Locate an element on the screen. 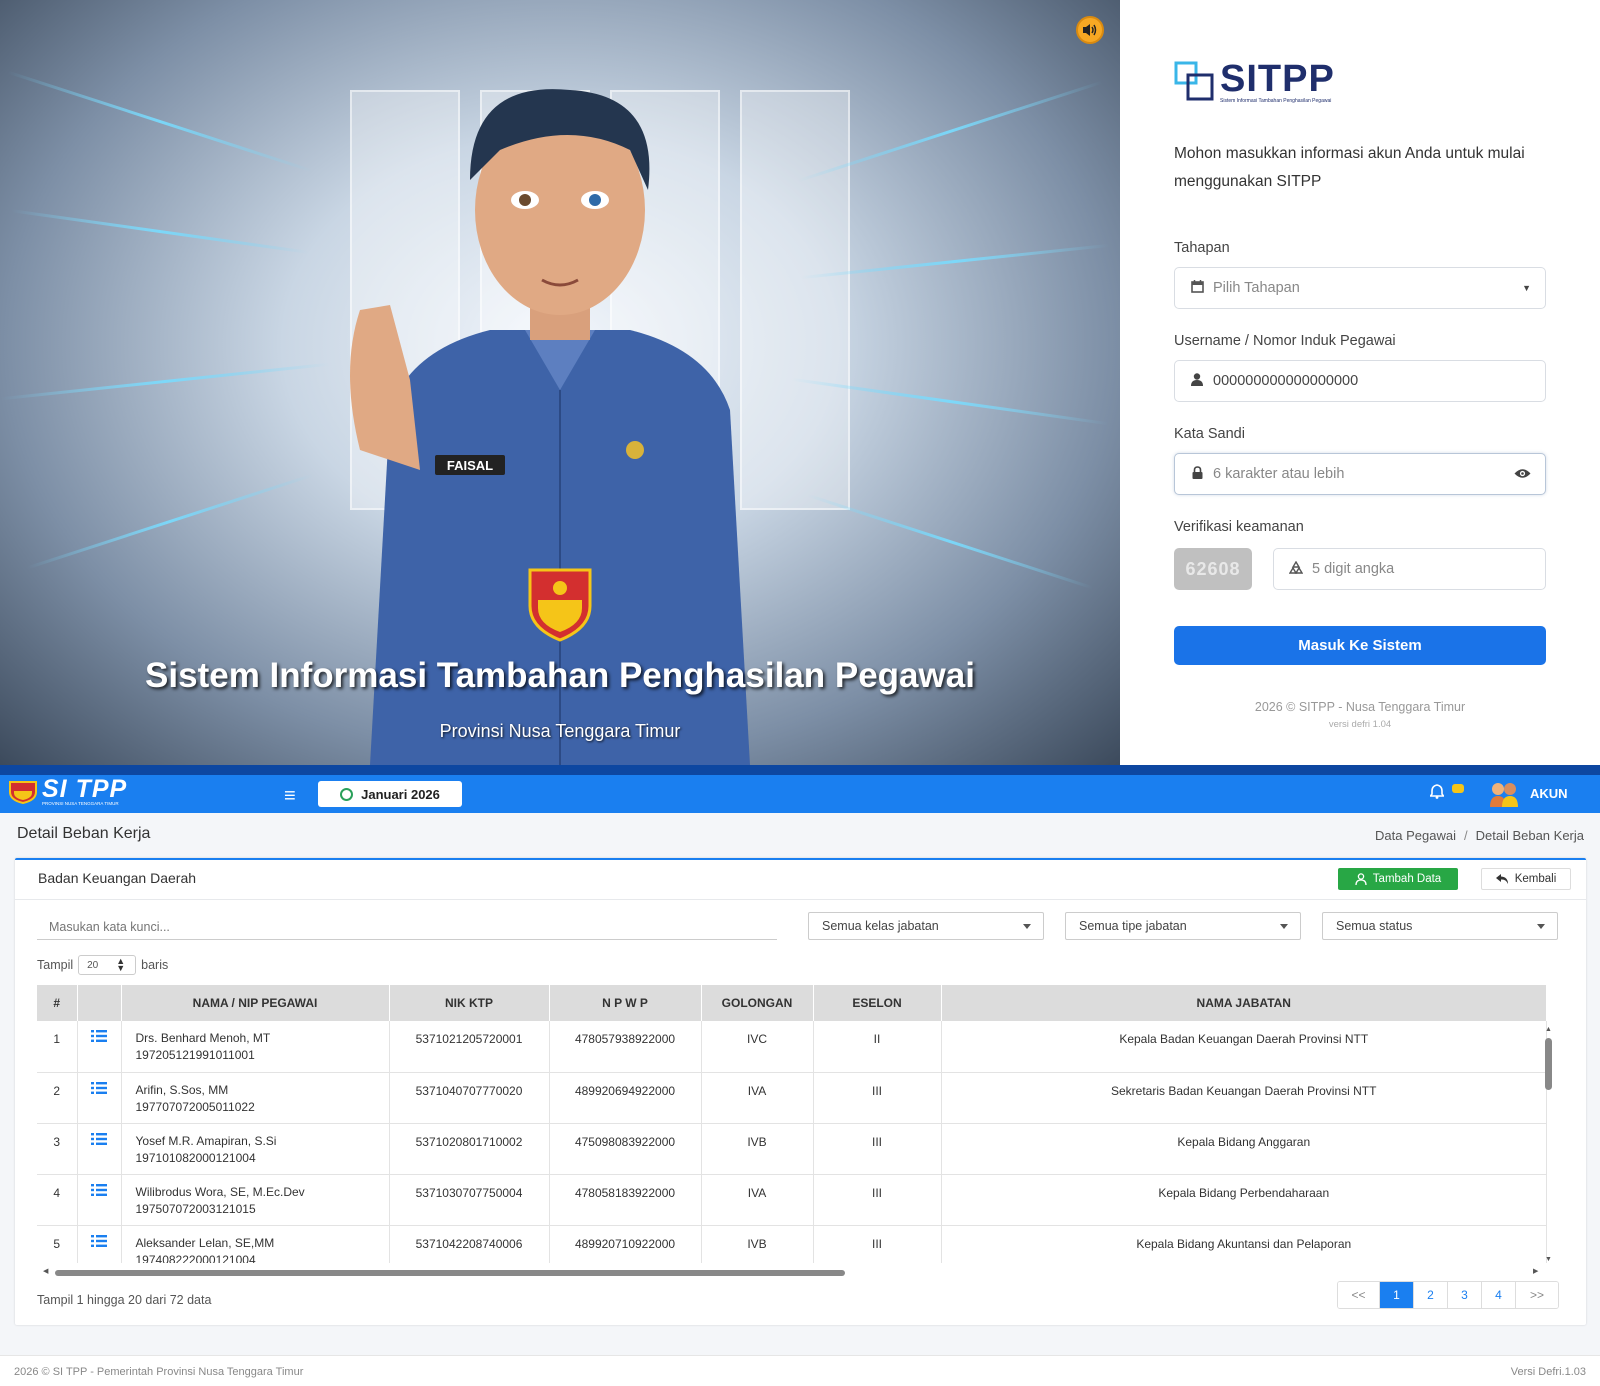 This screenshot has height=1386, width=1600. golongan-cell: IVC is located at coordinates (757, 1047).